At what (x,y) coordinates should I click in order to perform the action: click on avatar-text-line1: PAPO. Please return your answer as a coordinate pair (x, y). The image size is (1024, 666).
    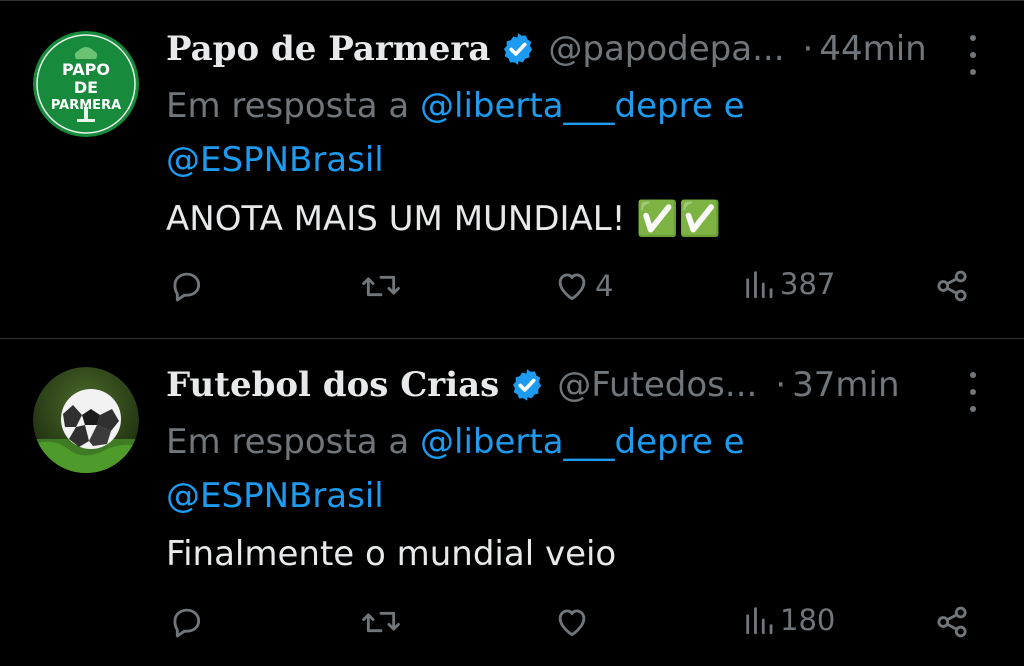
    Looking at the image, I should click on (86, 69).